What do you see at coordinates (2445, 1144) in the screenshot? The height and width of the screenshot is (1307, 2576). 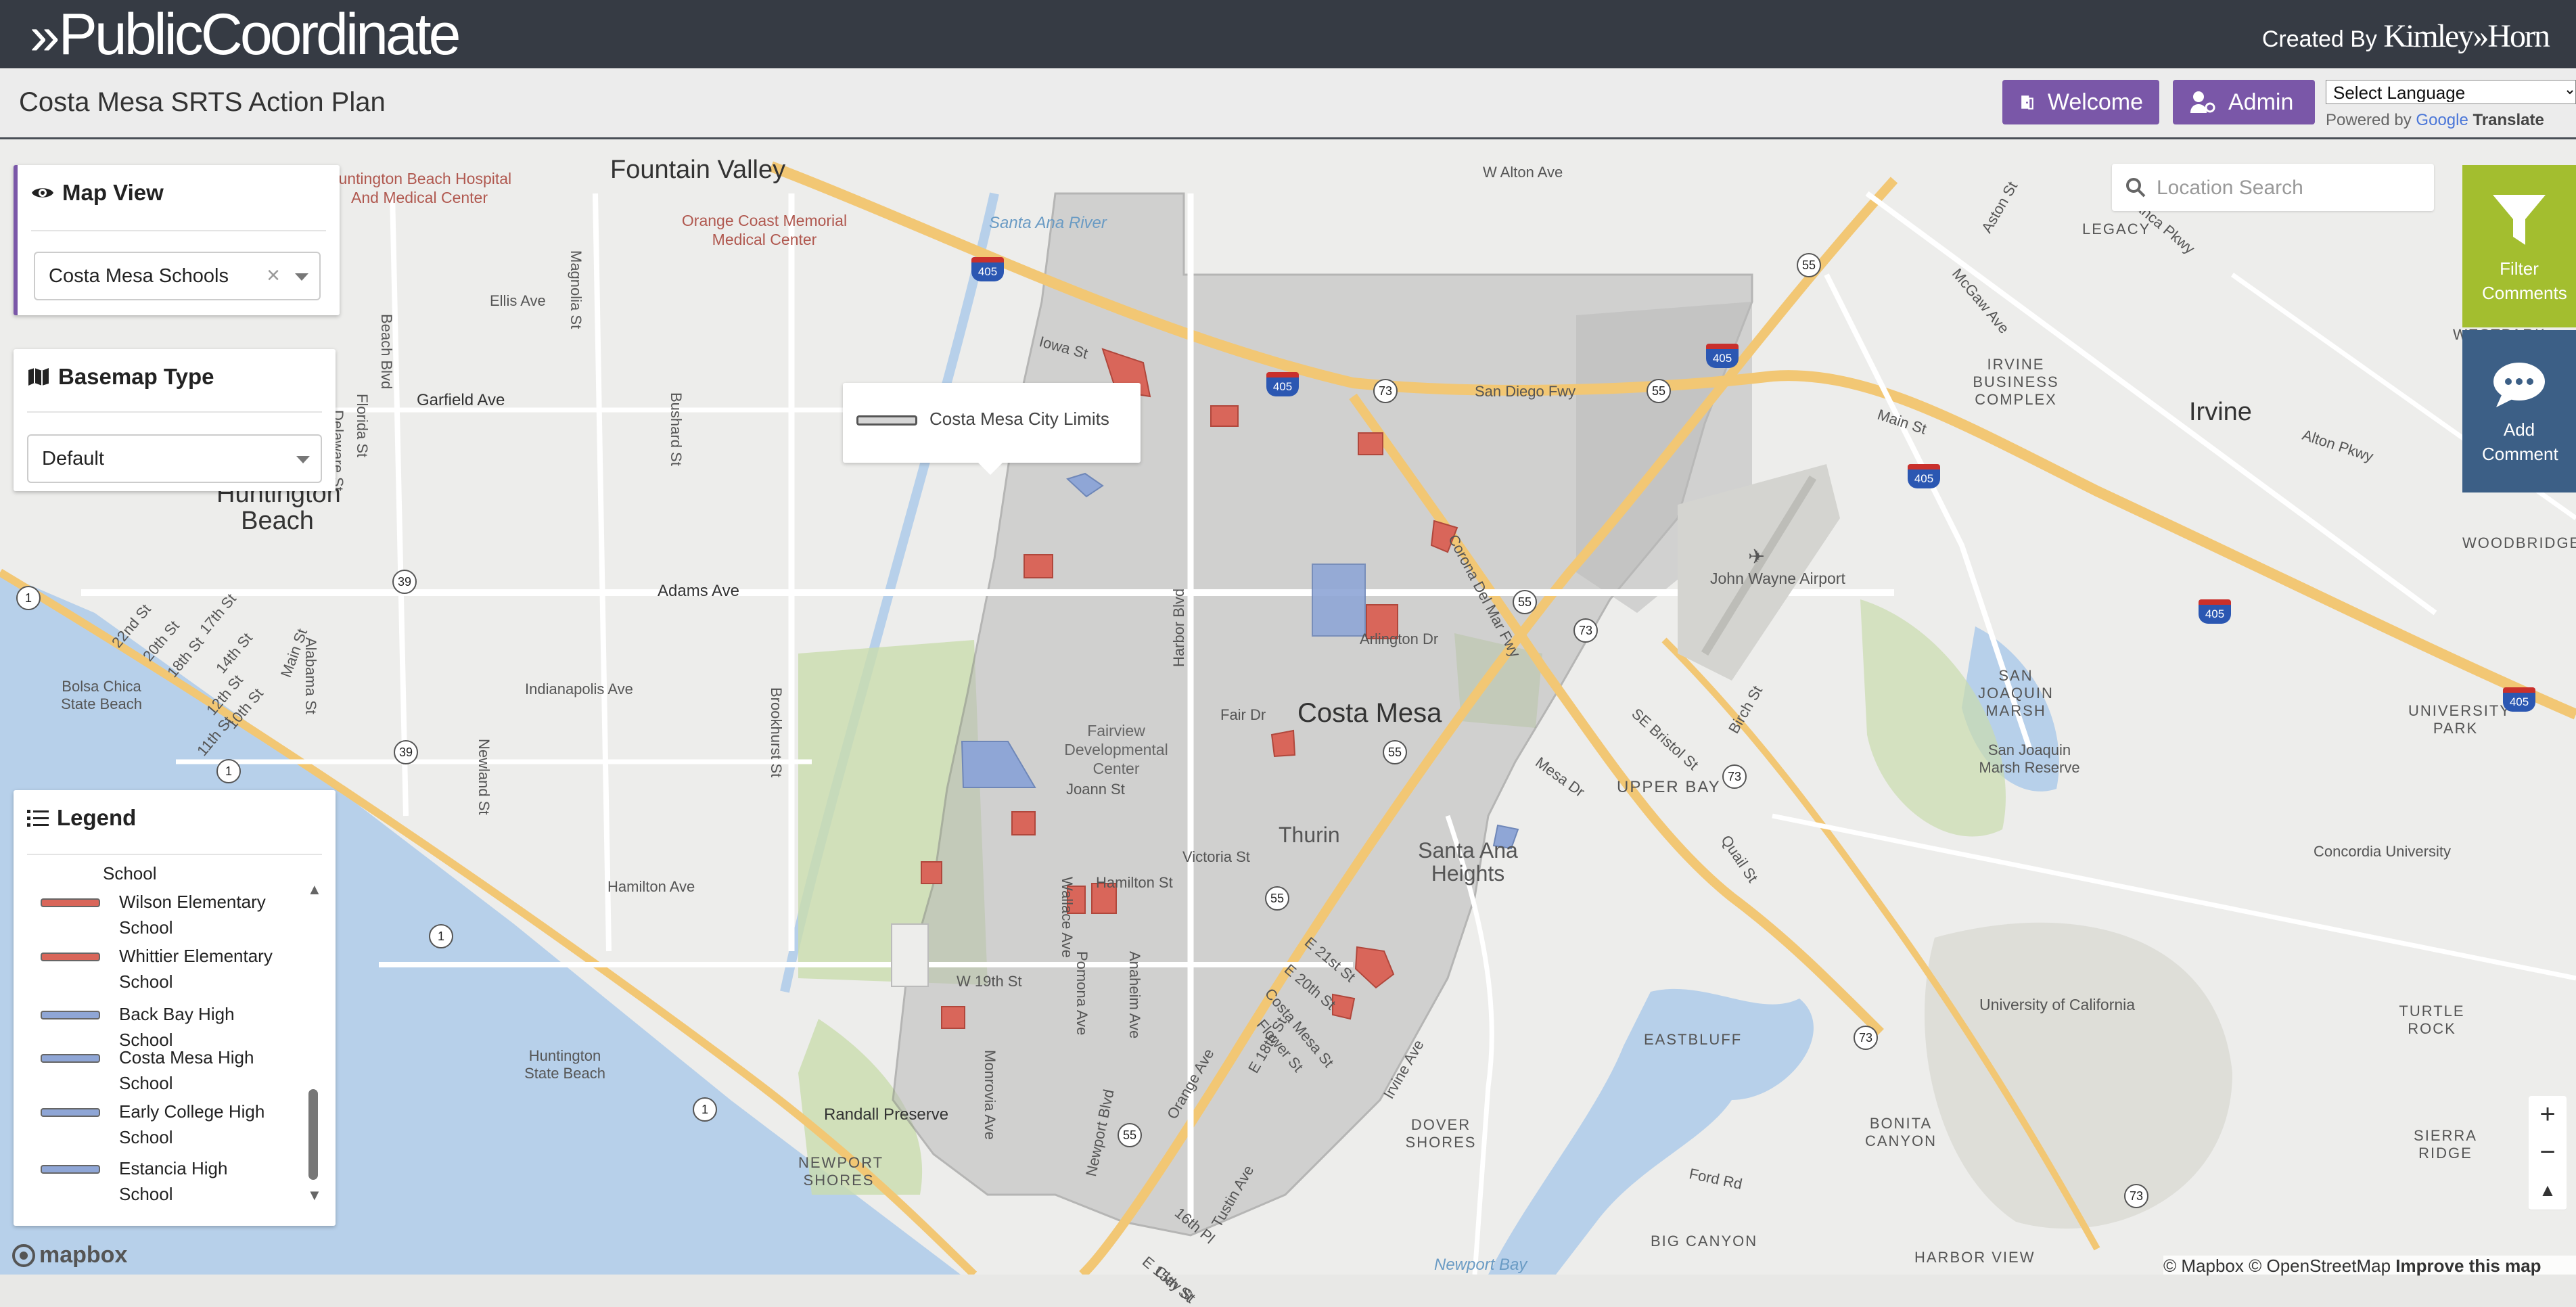 I see `label-sierra-ridge: SIERRA RIDGE` at bounding box center [2445, 1144].